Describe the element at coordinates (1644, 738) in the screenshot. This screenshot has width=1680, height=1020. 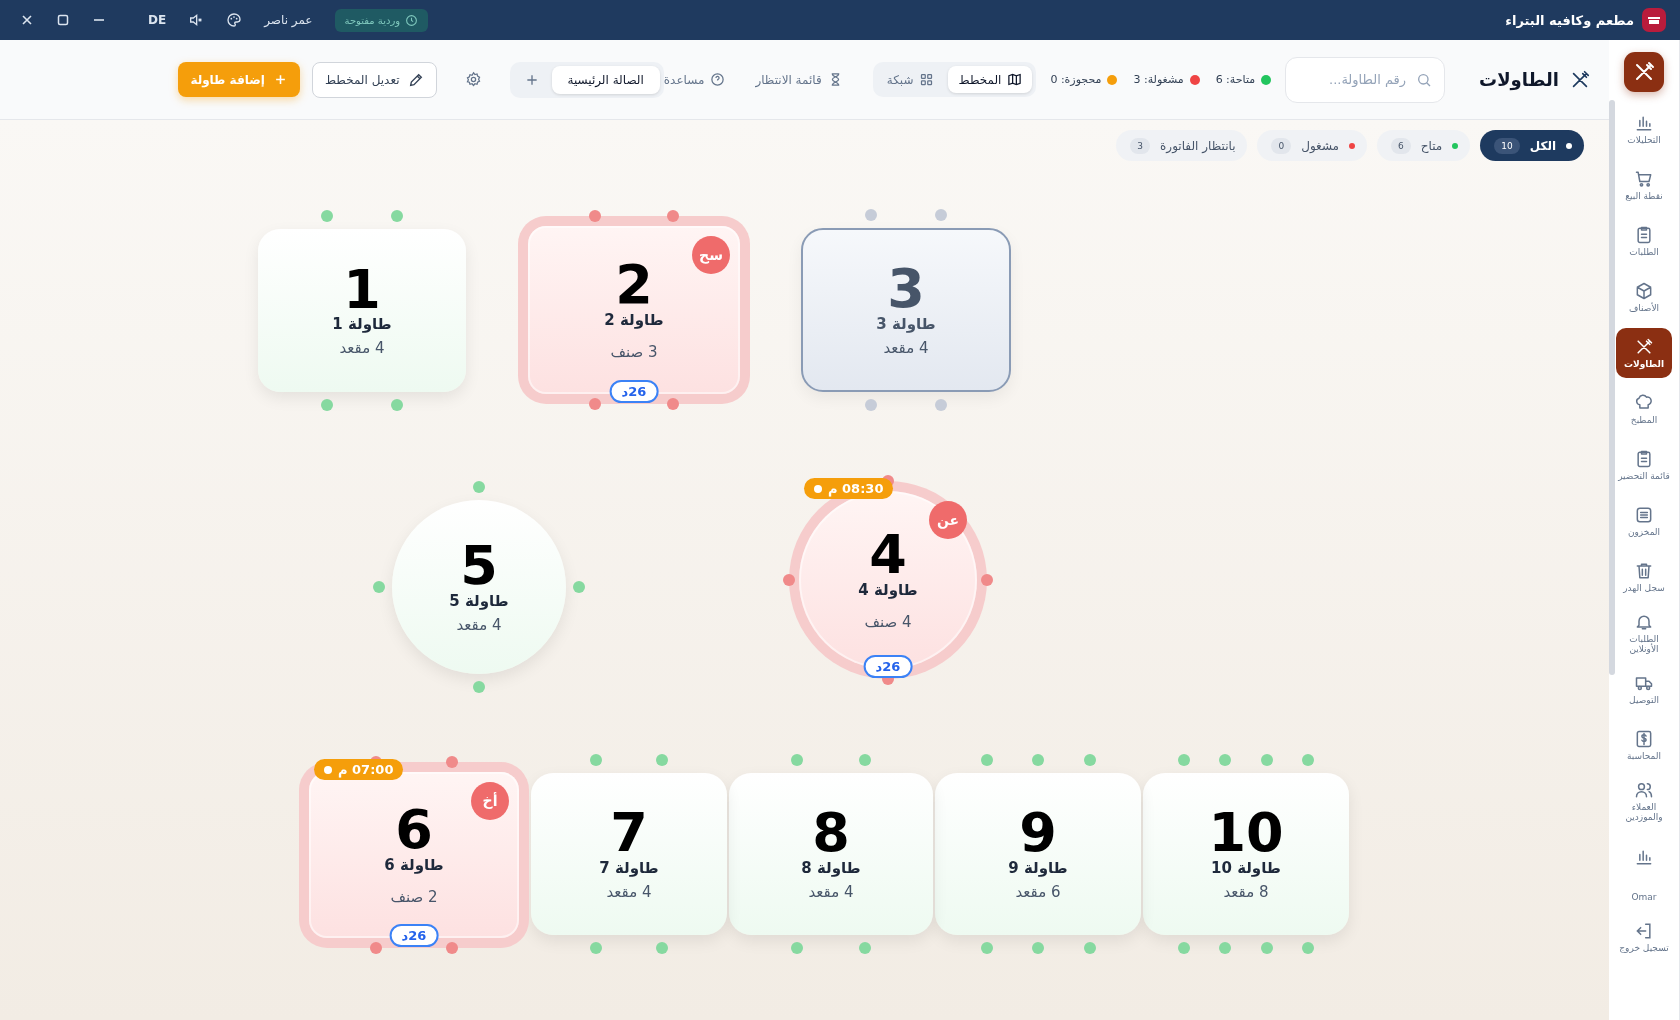
I see `dollar-icon` at that location.